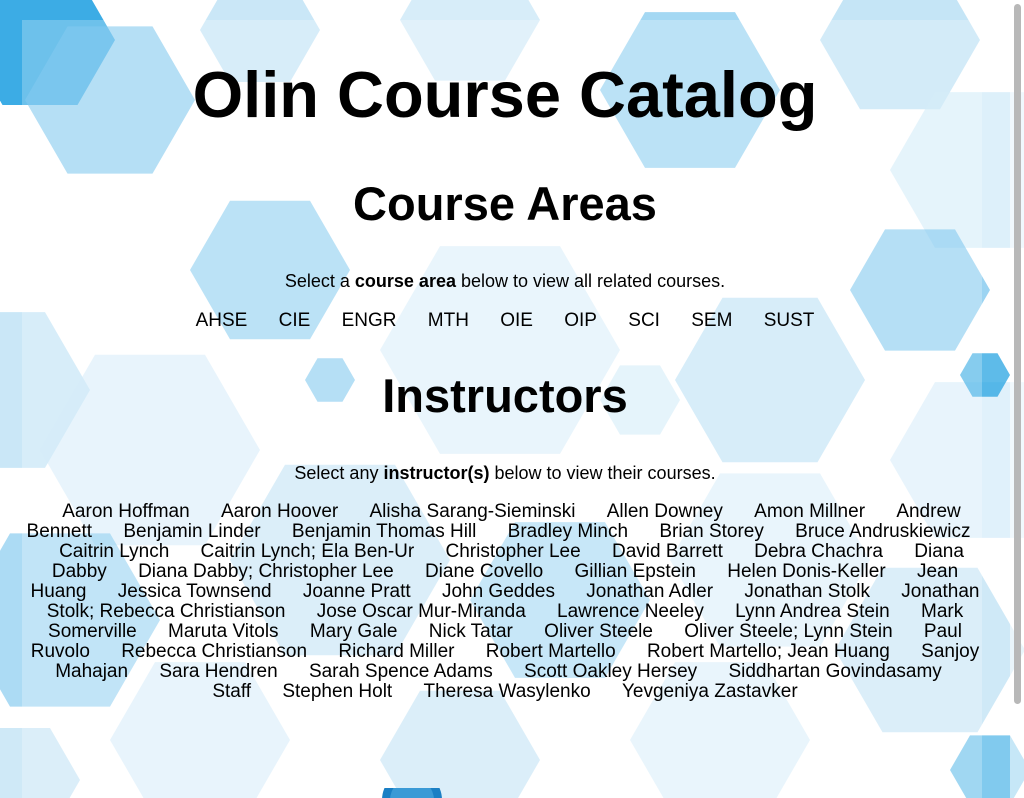 The width and height of the screenshot is (1024, 798). What do you see at coordinates (421, 611) in the screenshot?
I see `instructor-link: Jose Oscar Mur-Miranda` at bounding box center [421, 611].